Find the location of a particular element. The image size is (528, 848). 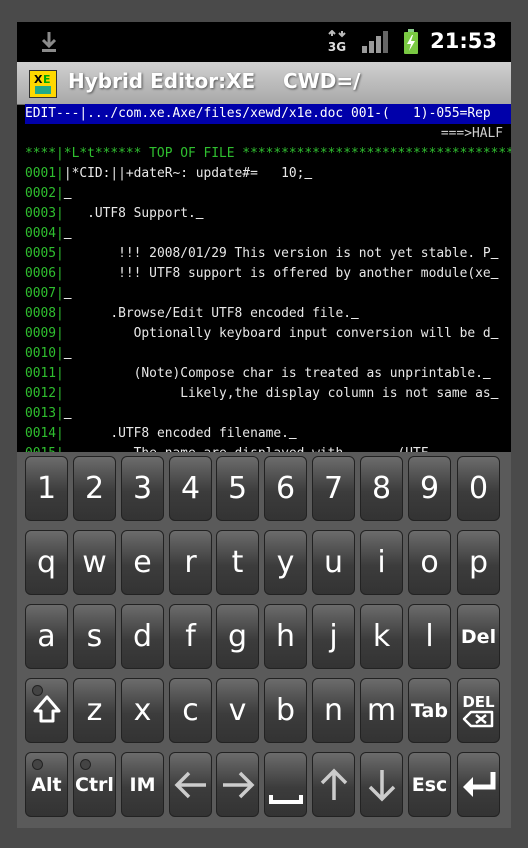

key-x: x is located at coordinates (142, 710).